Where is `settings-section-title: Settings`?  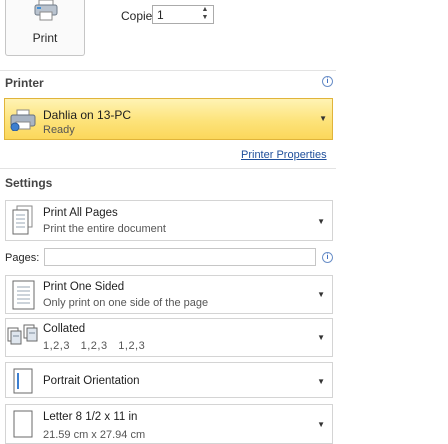
settings-section-title: Settings is located at coordinates (29, 183).